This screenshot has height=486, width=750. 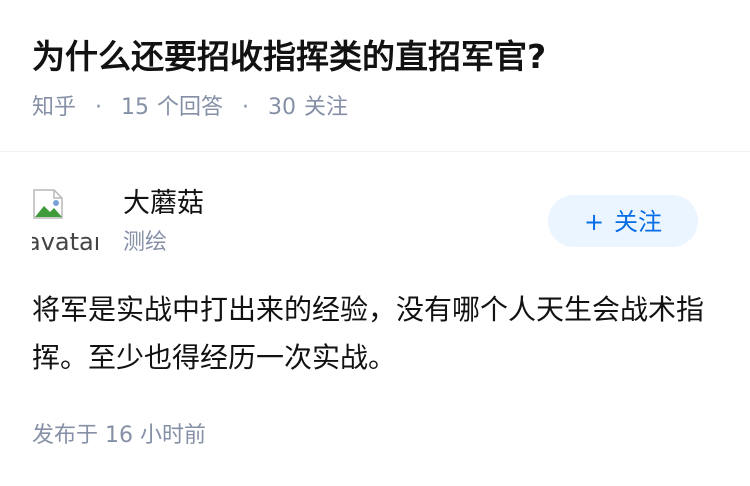 I want to click on plus-icon: +, so click(x=594, y=222).